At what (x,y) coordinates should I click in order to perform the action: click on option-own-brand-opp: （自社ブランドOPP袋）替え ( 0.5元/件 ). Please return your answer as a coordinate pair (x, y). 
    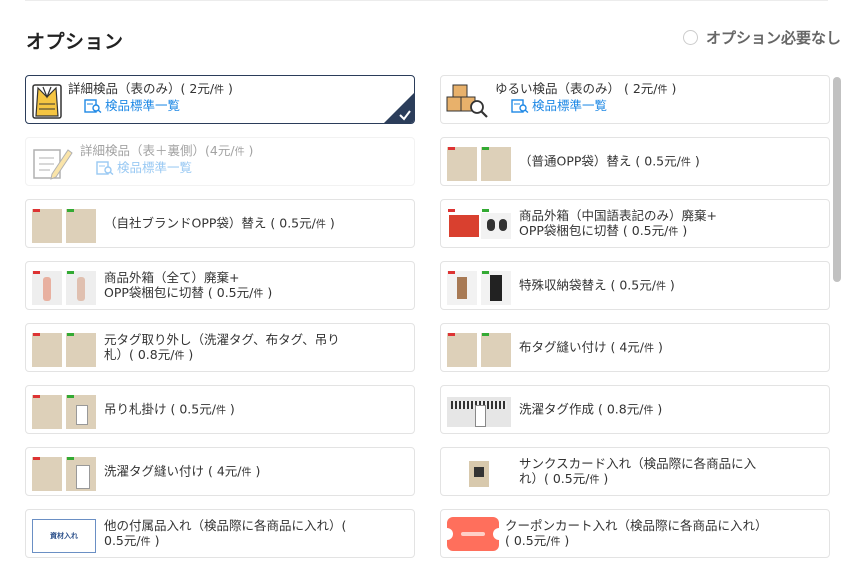
    Looking at the image, I should click on (220, 223).